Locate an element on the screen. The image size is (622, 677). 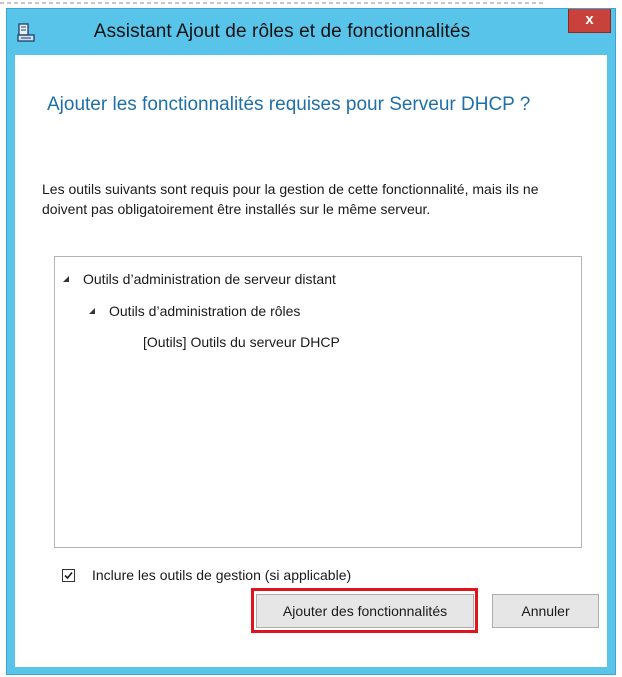
tree-item-label: [Outils] Outils du serveur DHCP is located at coordinates (241, 342).